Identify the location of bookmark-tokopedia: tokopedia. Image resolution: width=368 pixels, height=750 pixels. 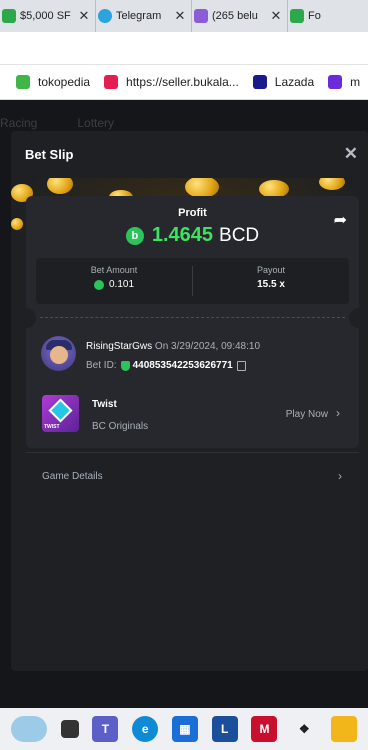
(53, 82).